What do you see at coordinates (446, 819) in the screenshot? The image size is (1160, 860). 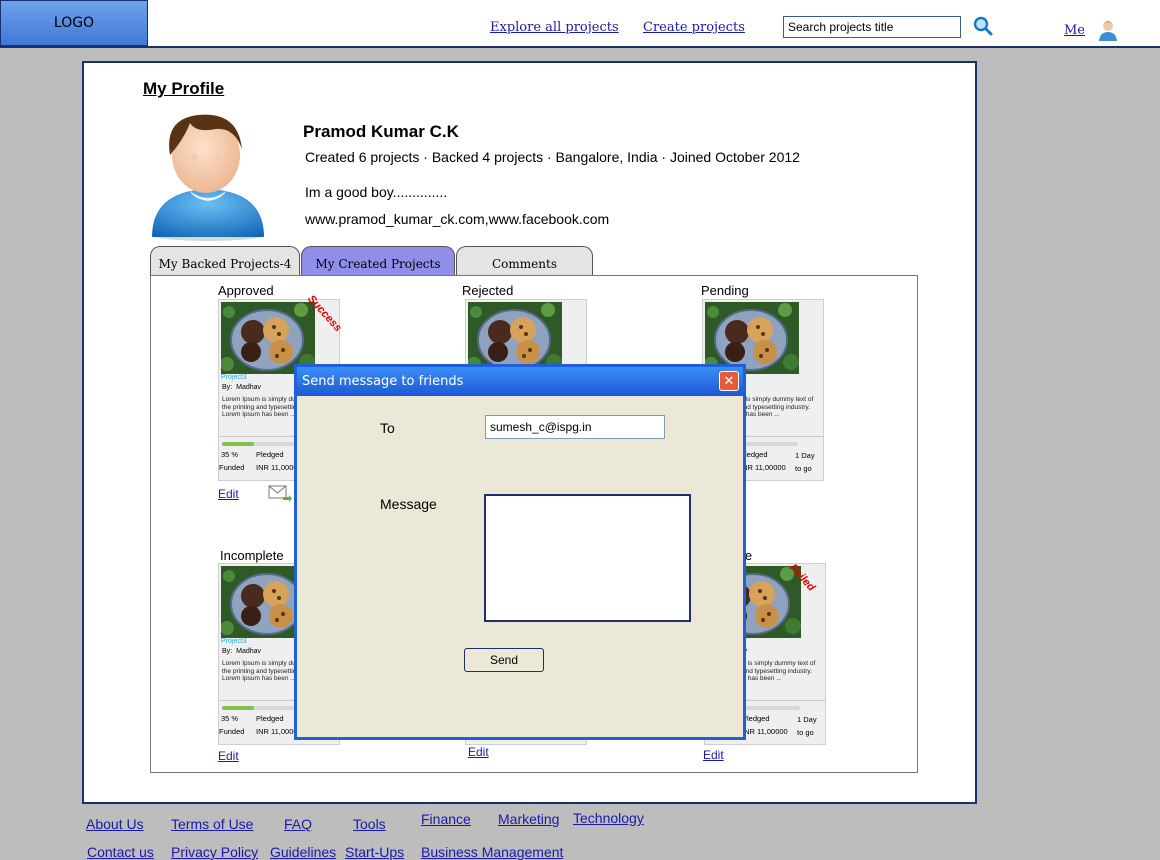 I see `footer-finance: Finance` at bounding box center [446, 819].